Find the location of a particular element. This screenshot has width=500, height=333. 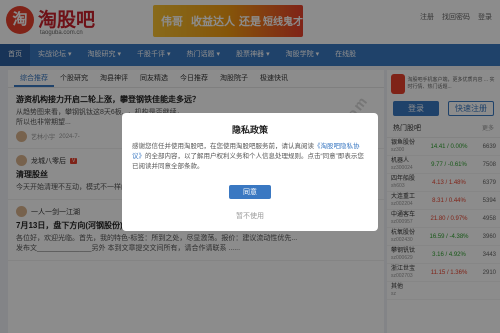

agree-button: 同意 is located at coordinates (250, 192).